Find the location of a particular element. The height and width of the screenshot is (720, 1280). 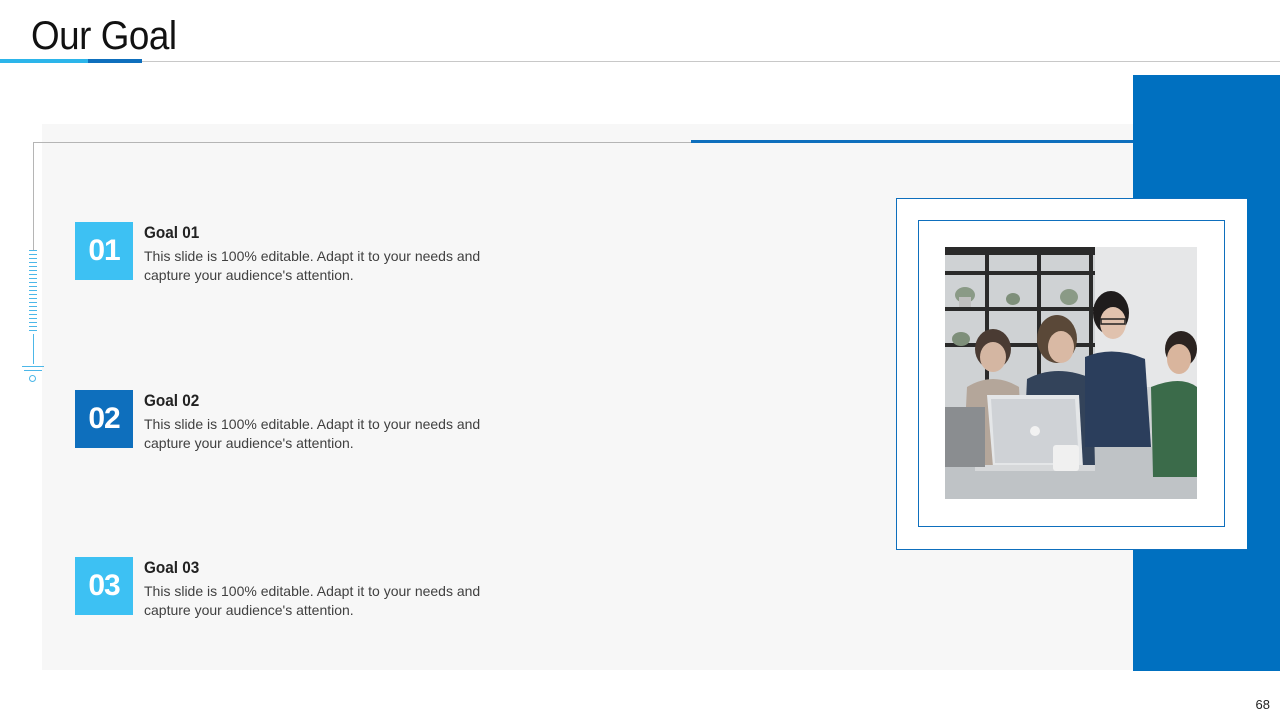

goal-number-badge: 02 is located at coordinates (104, 419).